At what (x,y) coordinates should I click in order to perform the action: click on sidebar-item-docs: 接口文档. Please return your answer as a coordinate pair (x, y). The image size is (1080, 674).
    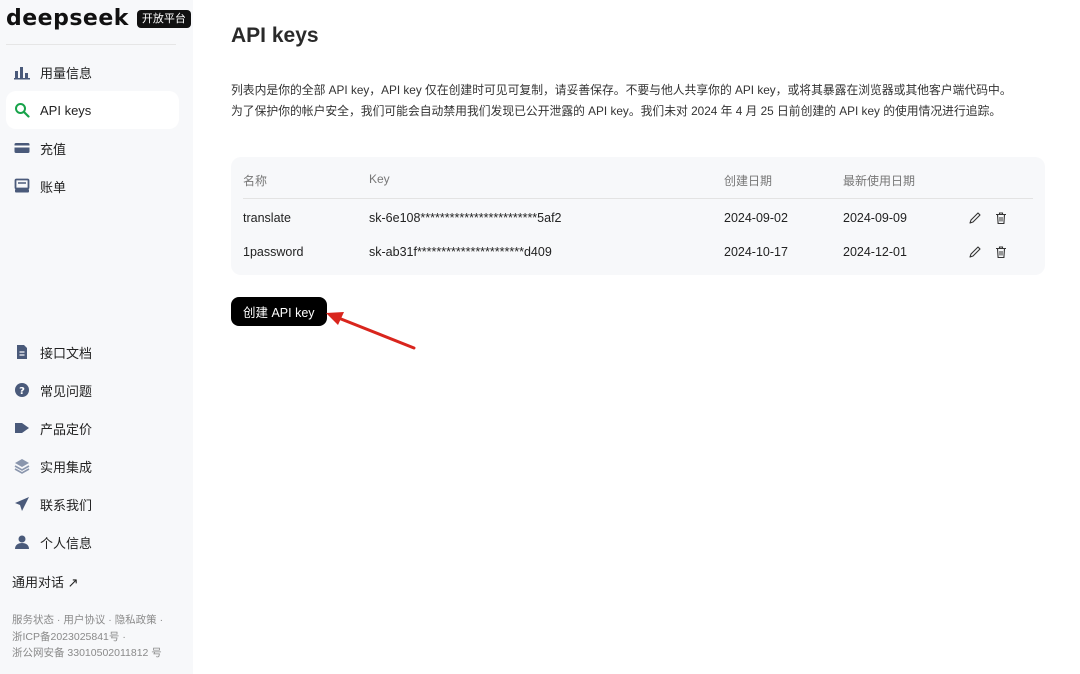
    Looking at the image, I should click on (92, 352).